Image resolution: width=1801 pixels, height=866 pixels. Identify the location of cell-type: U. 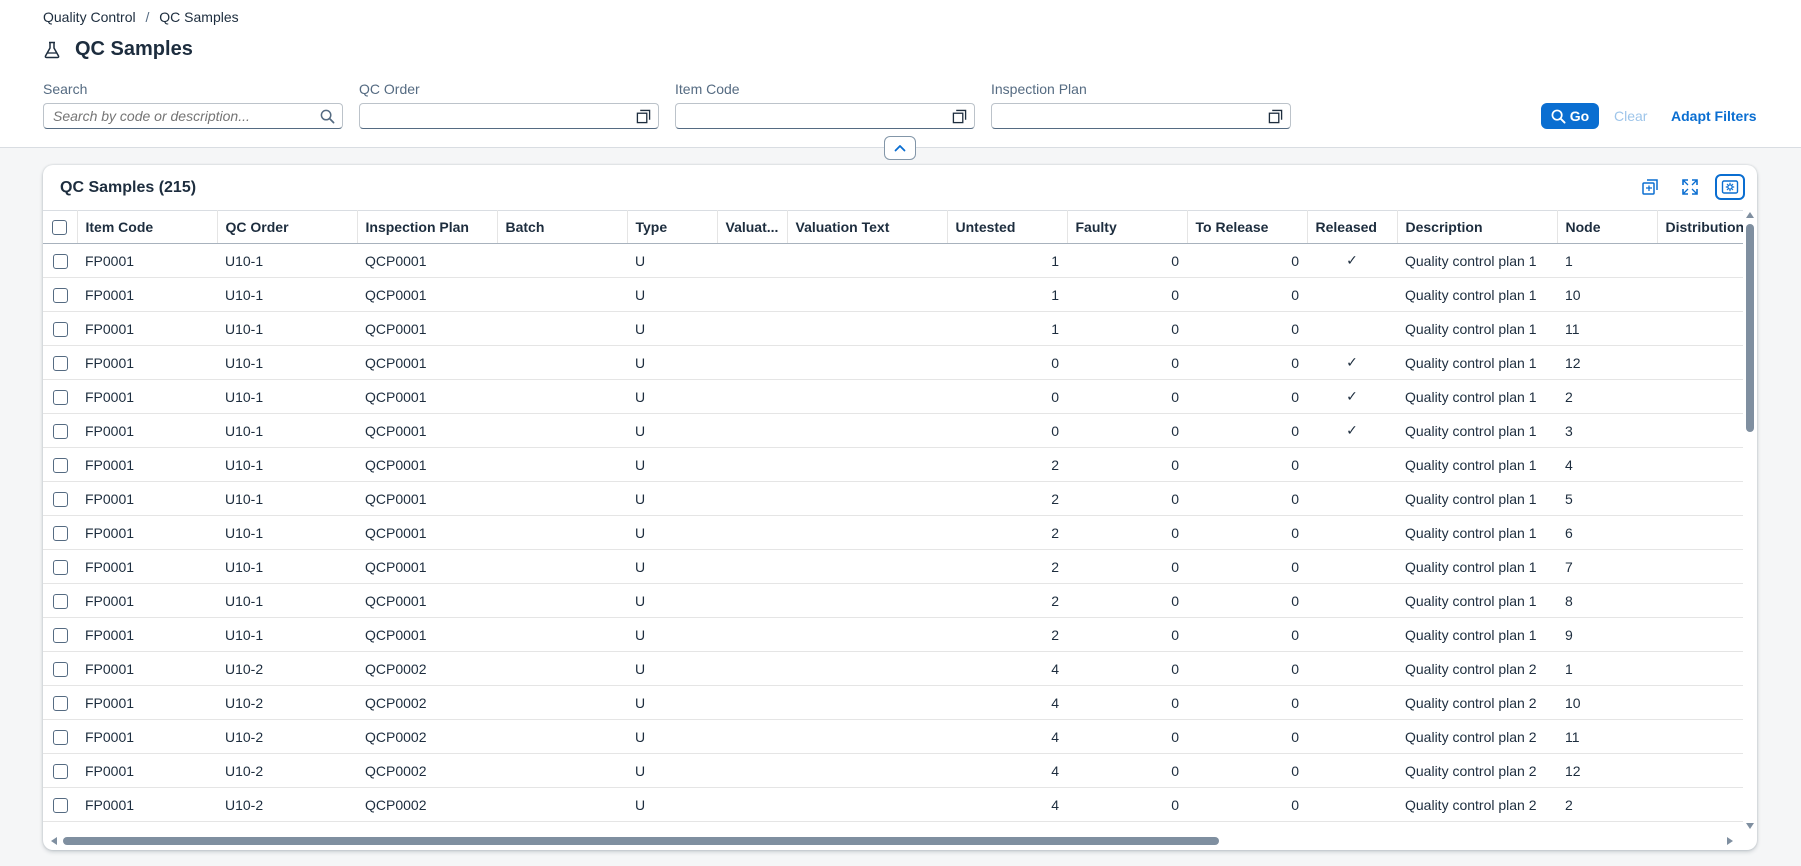
(672, 532).